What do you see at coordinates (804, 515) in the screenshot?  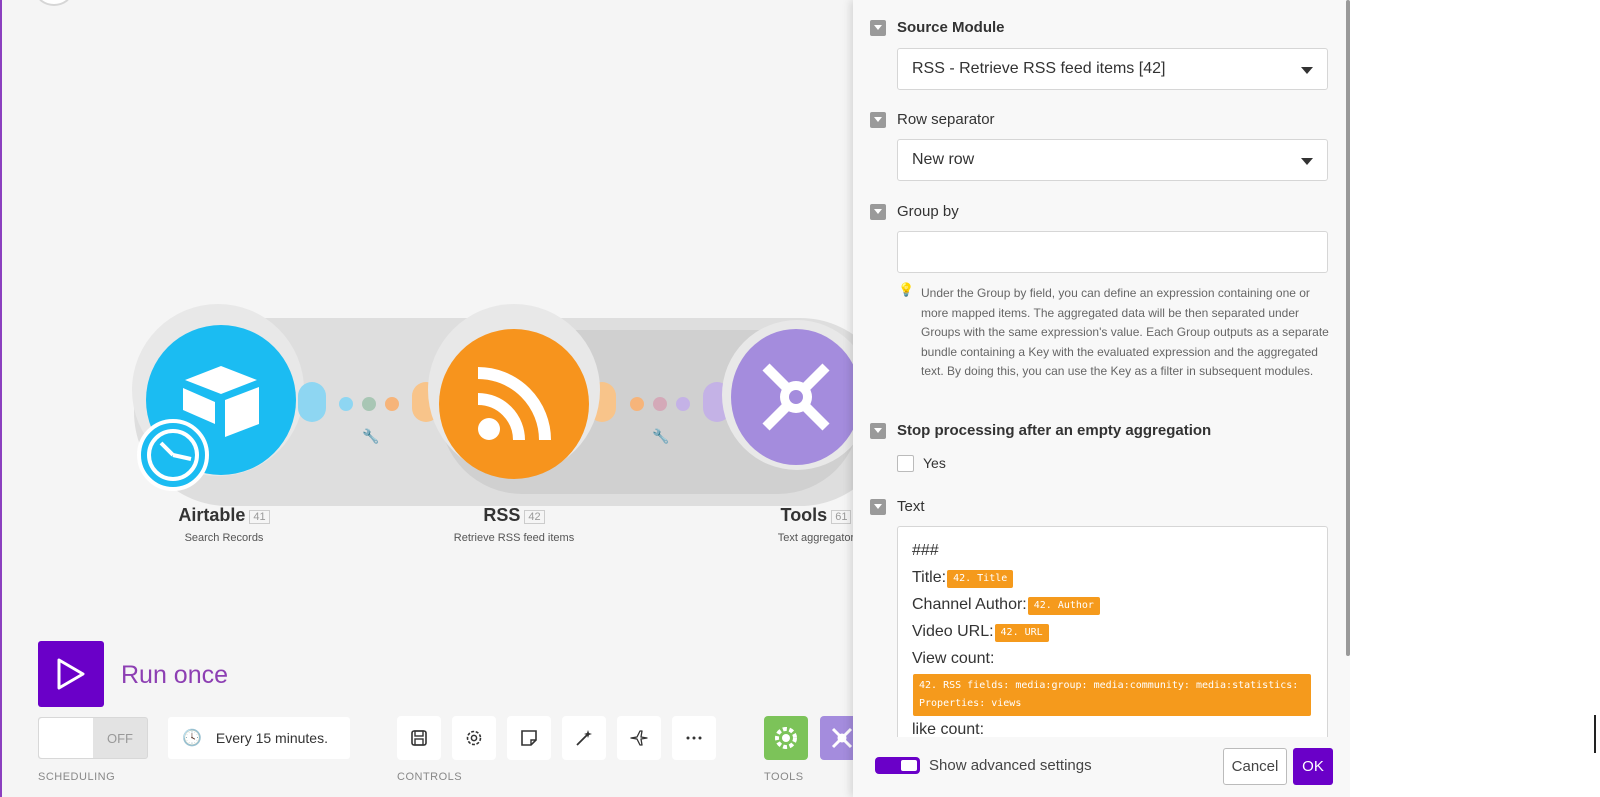 I see `module-name: Tools` at bounding box center [804, 515].